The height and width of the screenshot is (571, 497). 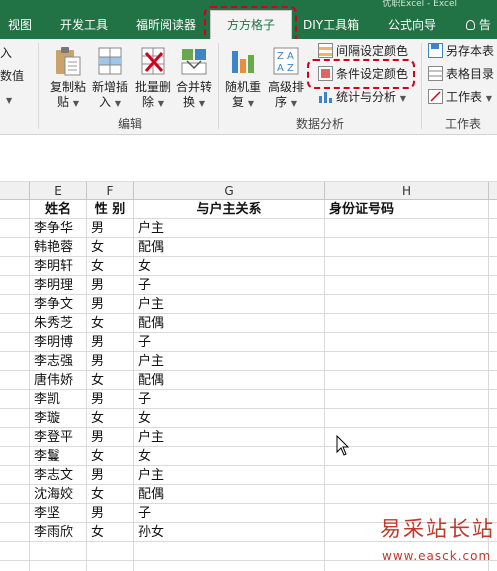 What do you see at coordinates (110, 78) in the screenshot?
I see `add-insert-button: 新增插 入 ▼` at bounding box center [110, 78].